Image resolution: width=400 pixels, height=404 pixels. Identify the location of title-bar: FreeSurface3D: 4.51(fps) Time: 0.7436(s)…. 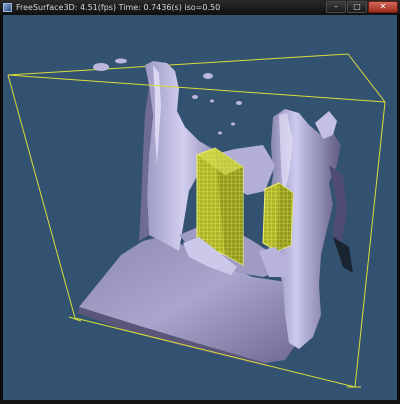
(200, 7).